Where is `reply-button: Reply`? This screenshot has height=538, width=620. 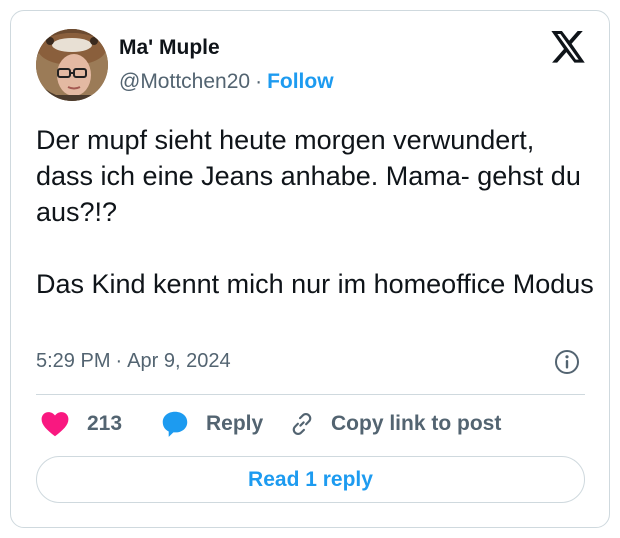
reply-button: Reply is located at coordinates (212, 424).